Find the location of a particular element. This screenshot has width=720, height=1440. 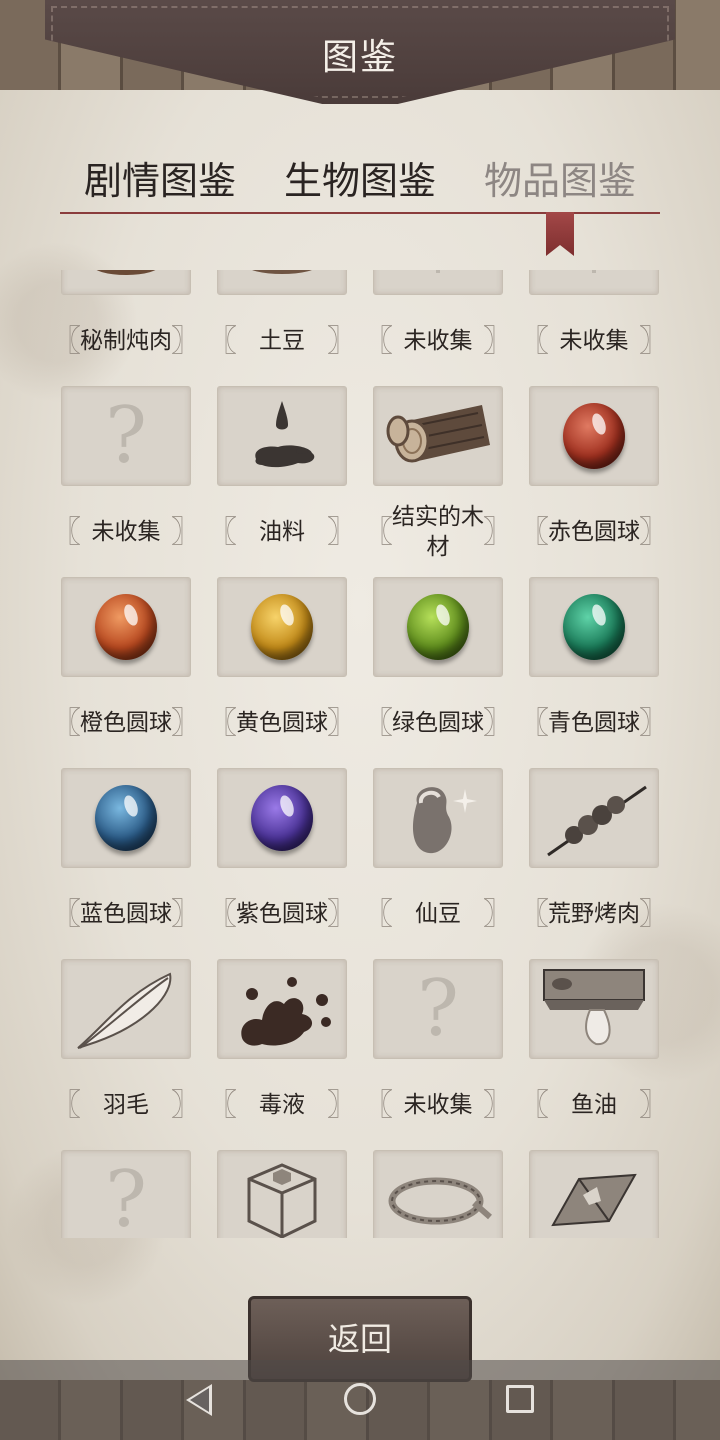

tab-items: 物品图鉴 is located at coordinates (560, 177).